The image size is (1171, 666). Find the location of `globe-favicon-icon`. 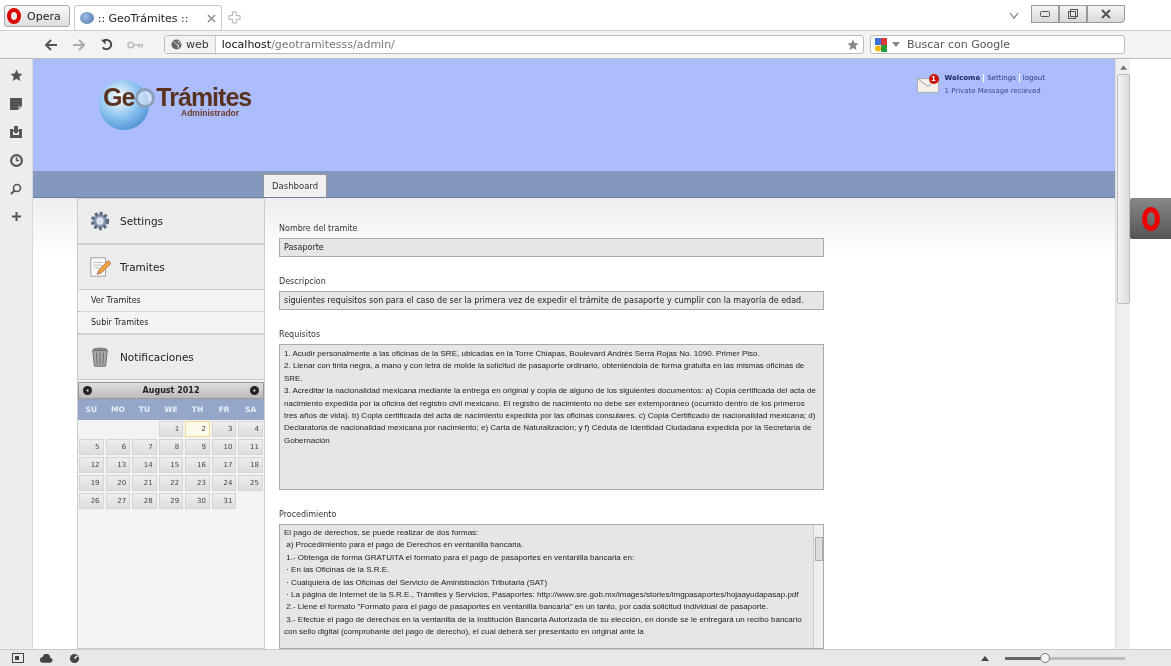

globe-favicon-icon is located at coordinates (86, 18).